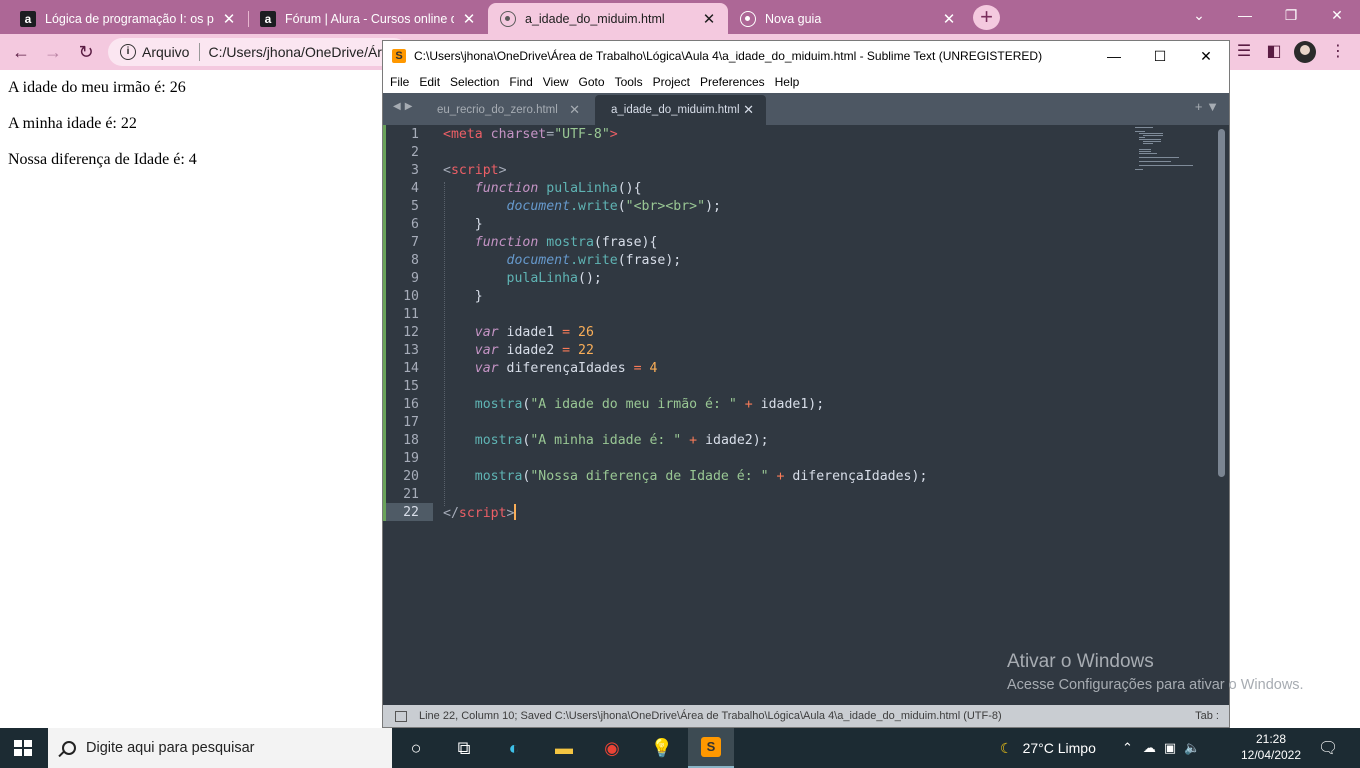  I want to click on side-panel-icon: ◧, so click(1274, 52).